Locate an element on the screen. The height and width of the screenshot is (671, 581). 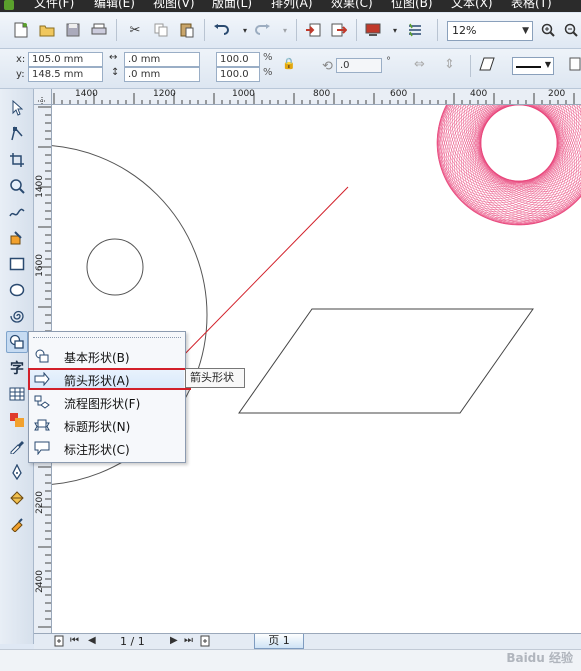
import-icon is located at coordinates (313, 30).